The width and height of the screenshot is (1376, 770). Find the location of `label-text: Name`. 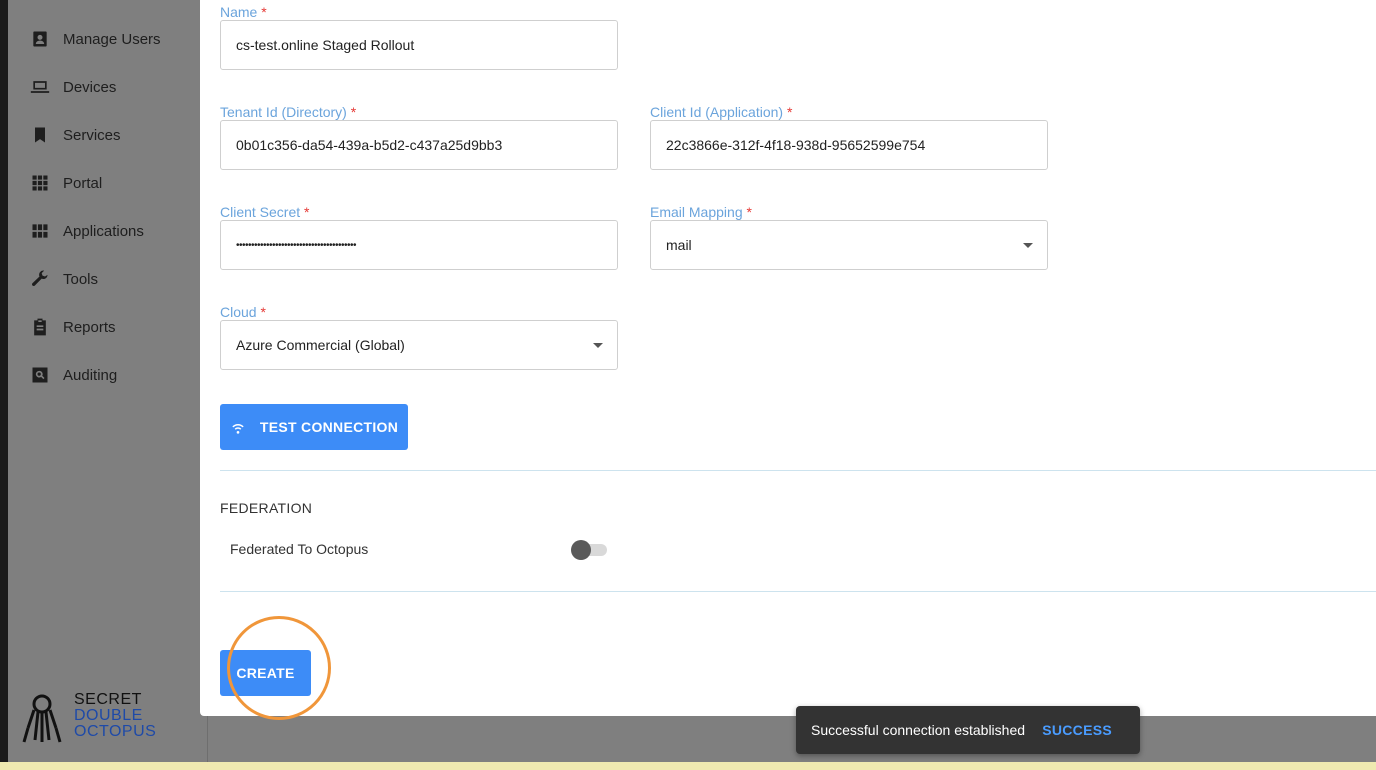

label-text: Name is located at coordinates (239, 12).